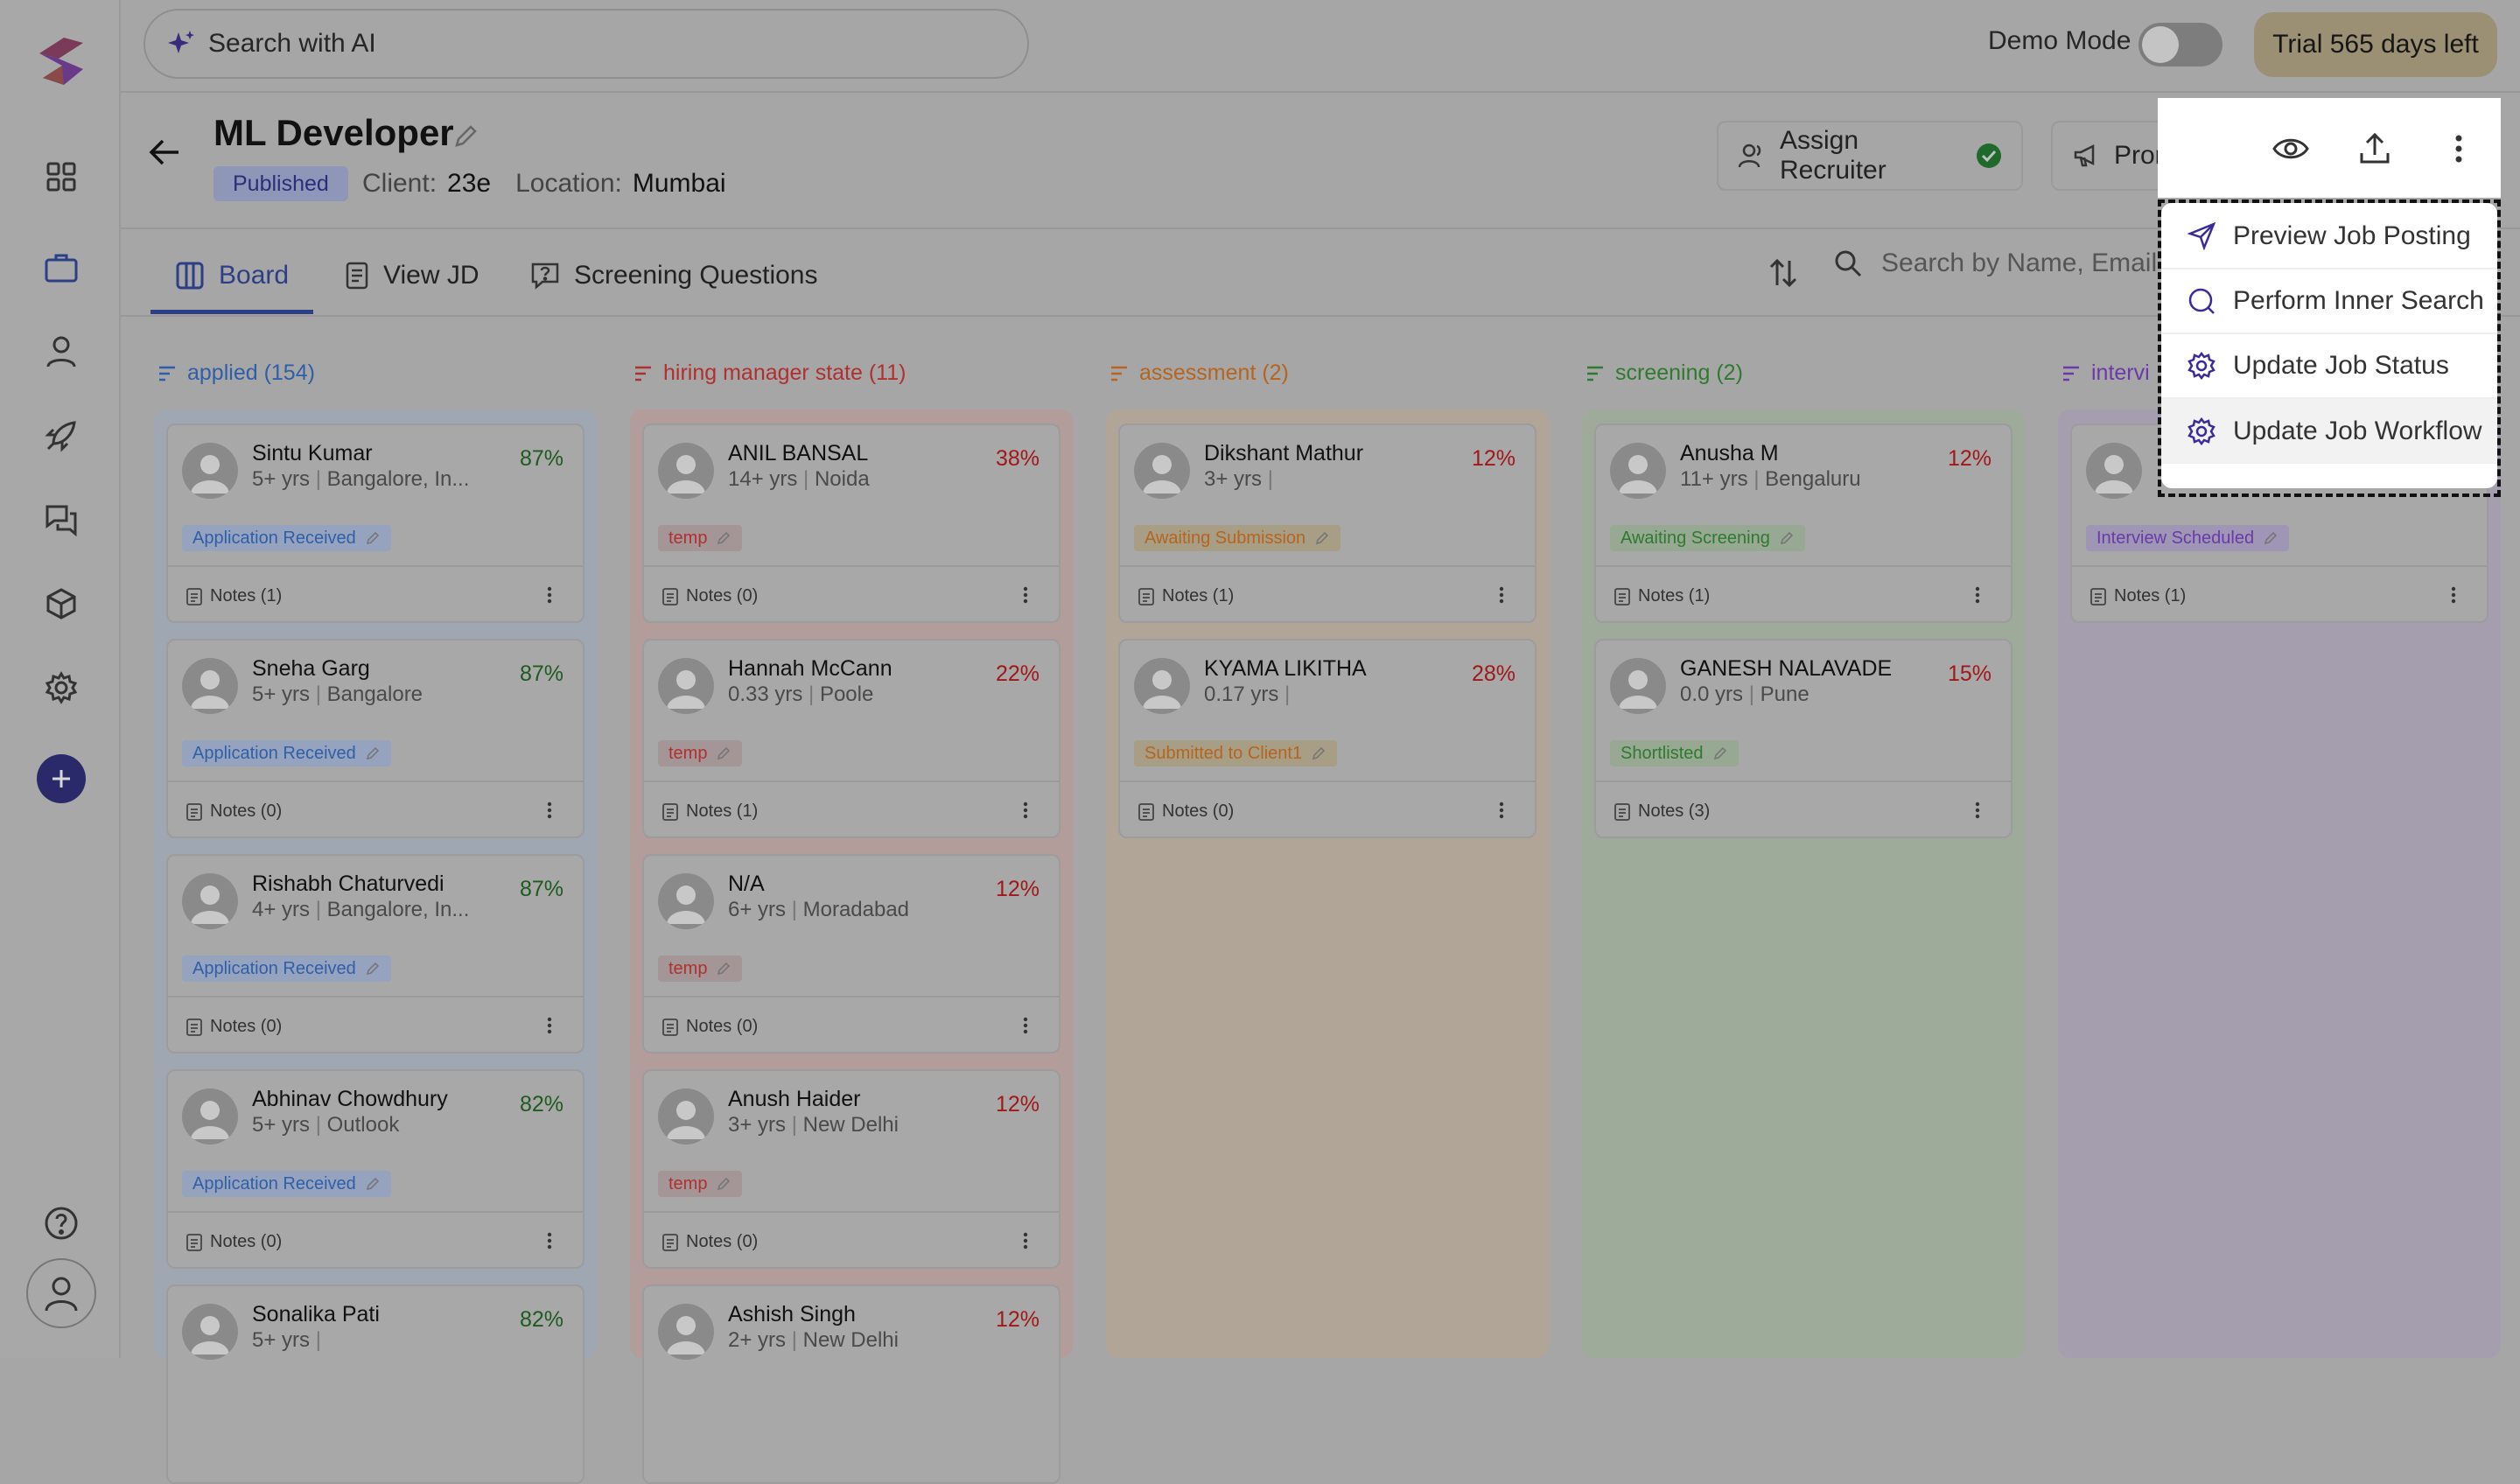 The width and height of the screenshot is (2520, 1484). Describe the element at coordinates (851, 954) in the screenshot. I see `candidate-card: N/A 6+ yrs | Moradabad 12% temp Notes (0)` at that location.